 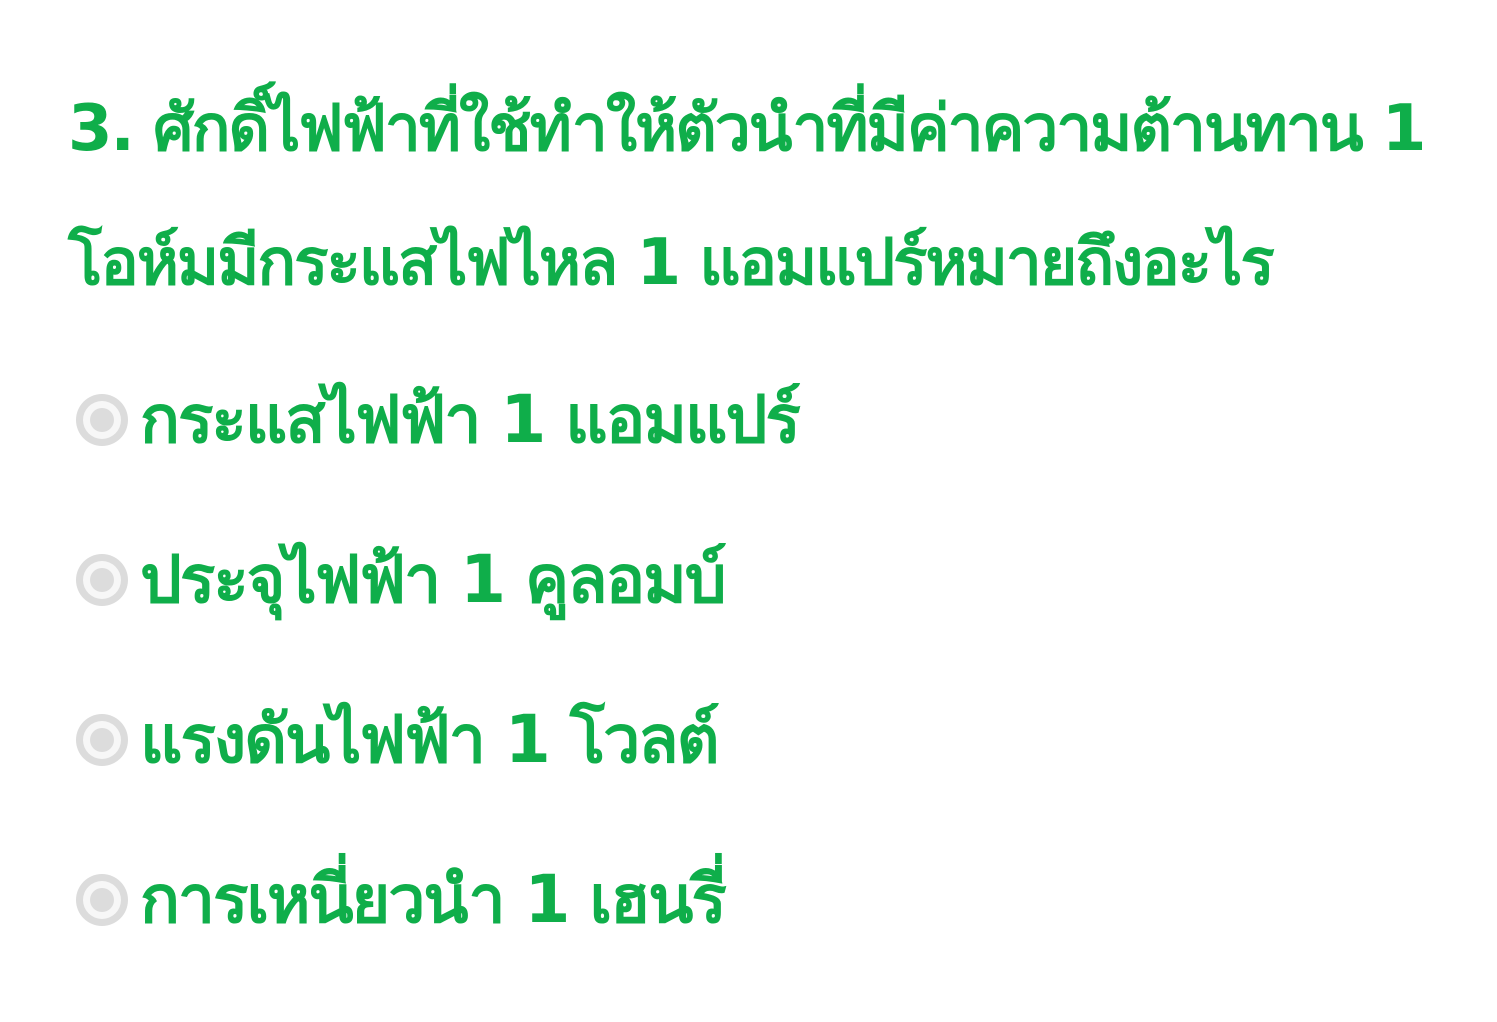 I want to click on answer-option-2: ประจุไฟฟ้า 1 คูลอมบ์, so click(x=766, y=580).